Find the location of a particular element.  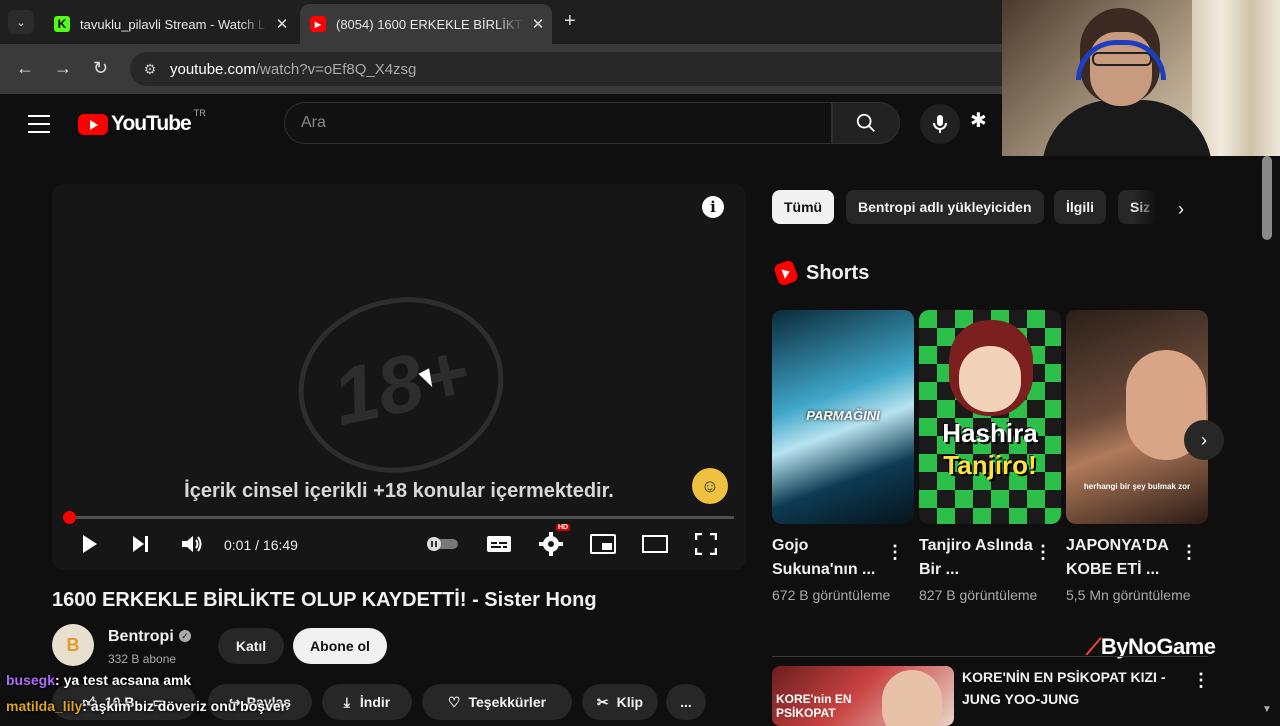

age-restriction-badge: 18+ is located at coordinates (401, 385).